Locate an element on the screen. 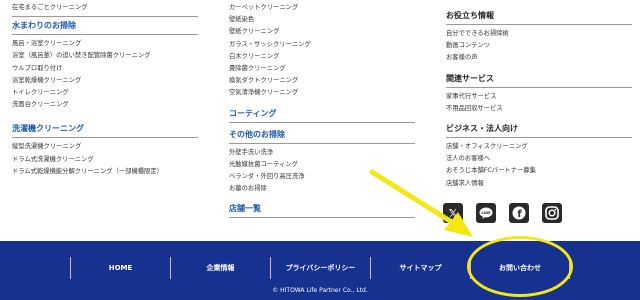  annotation-circle is located at coordinates (520, 266).